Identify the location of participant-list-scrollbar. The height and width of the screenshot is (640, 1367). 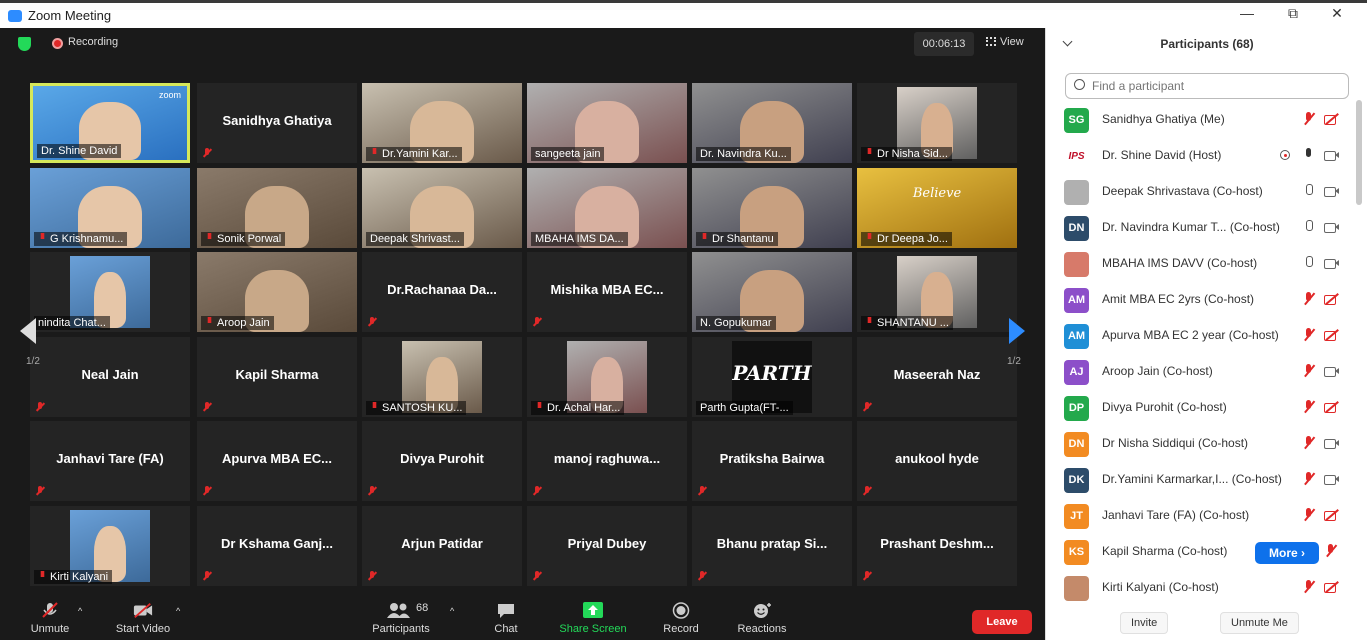
(1359, 152).